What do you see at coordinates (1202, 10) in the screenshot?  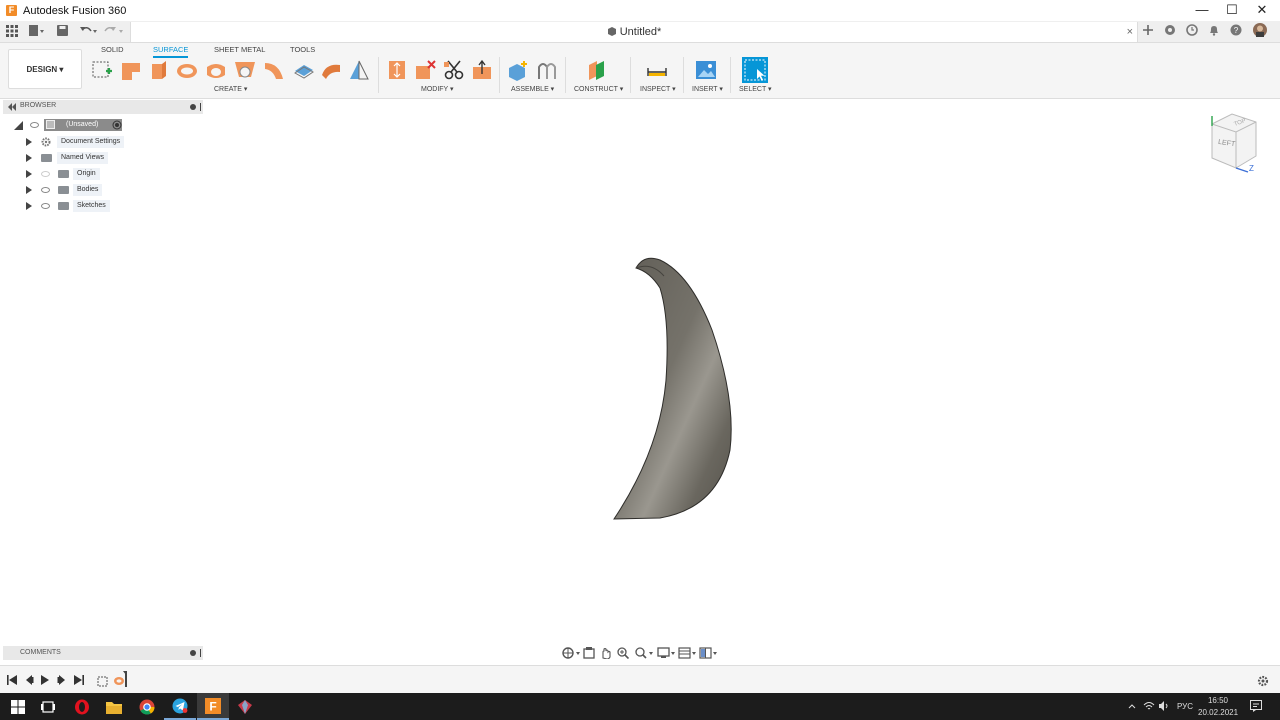 I see `minimize-button: —` at bounding box center [1202, 10].